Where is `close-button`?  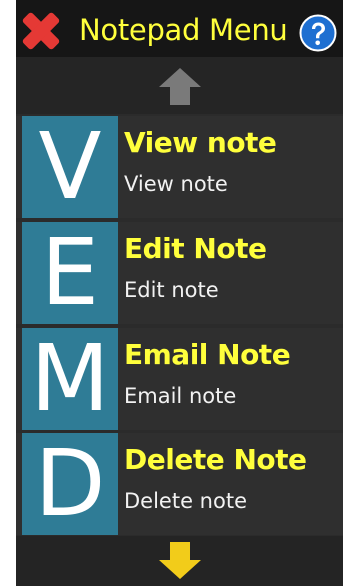
close-button is located at coordinates (41, 31).